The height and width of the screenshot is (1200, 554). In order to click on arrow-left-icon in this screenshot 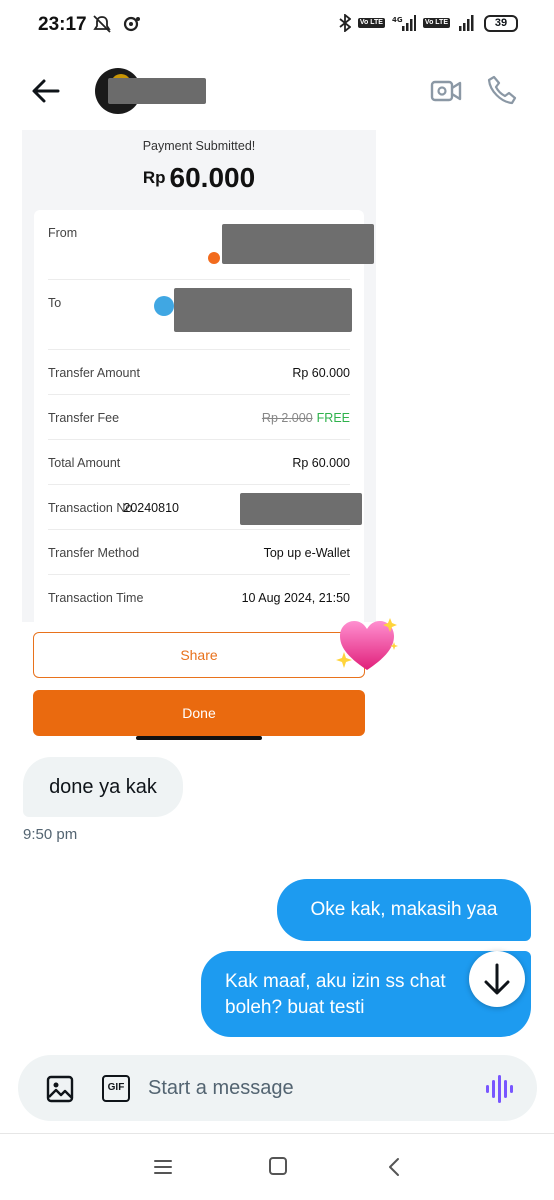, I will do `click(46, 91)`.